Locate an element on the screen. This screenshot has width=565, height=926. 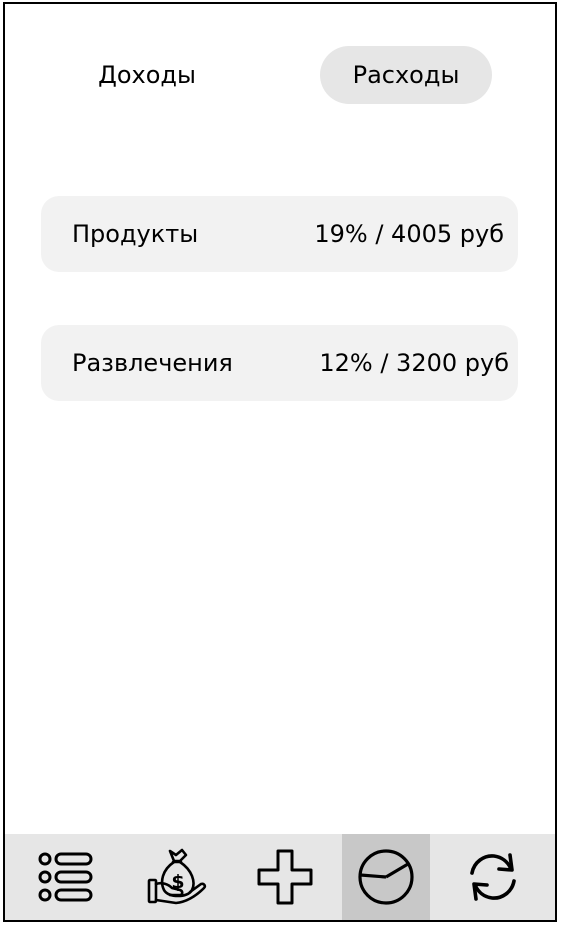
pie-chart-icon is located at coordinates (386, 877).